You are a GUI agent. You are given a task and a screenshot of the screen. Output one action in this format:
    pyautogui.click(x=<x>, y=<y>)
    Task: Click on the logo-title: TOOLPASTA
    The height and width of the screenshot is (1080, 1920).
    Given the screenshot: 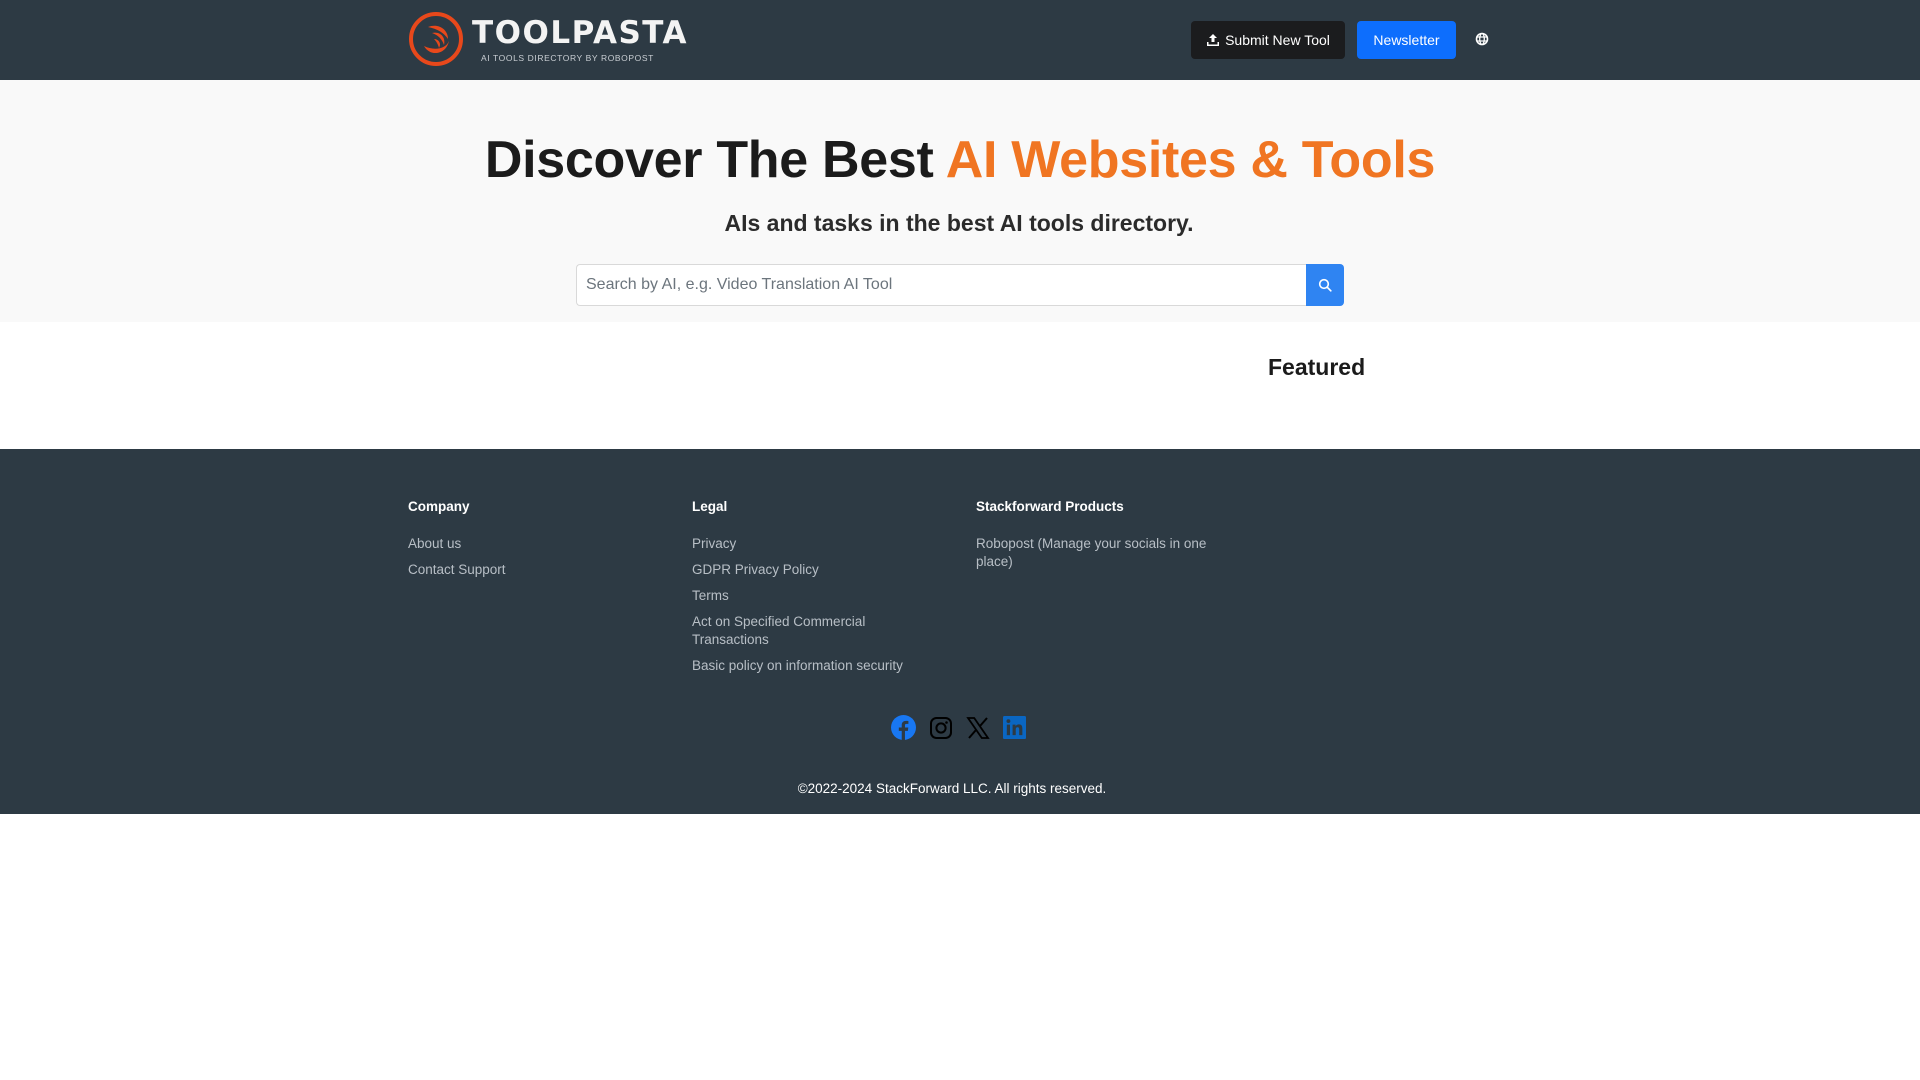 What is the action you would take?
    pyautogui.click(x=580, y=32)
    